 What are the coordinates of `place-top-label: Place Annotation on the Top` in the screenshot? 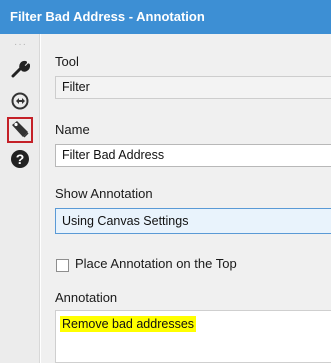 It's located at (156, 263).